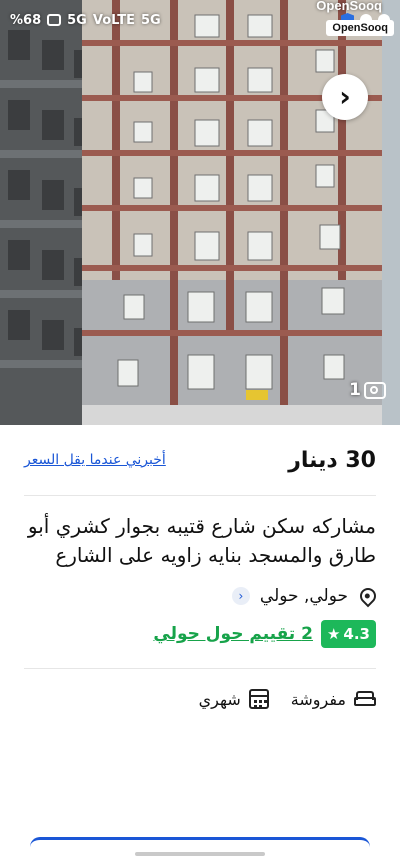 Image resolution: width=400 pixels, height=867 pixels. I want to click on location-pin-icon, so click(368, 596).